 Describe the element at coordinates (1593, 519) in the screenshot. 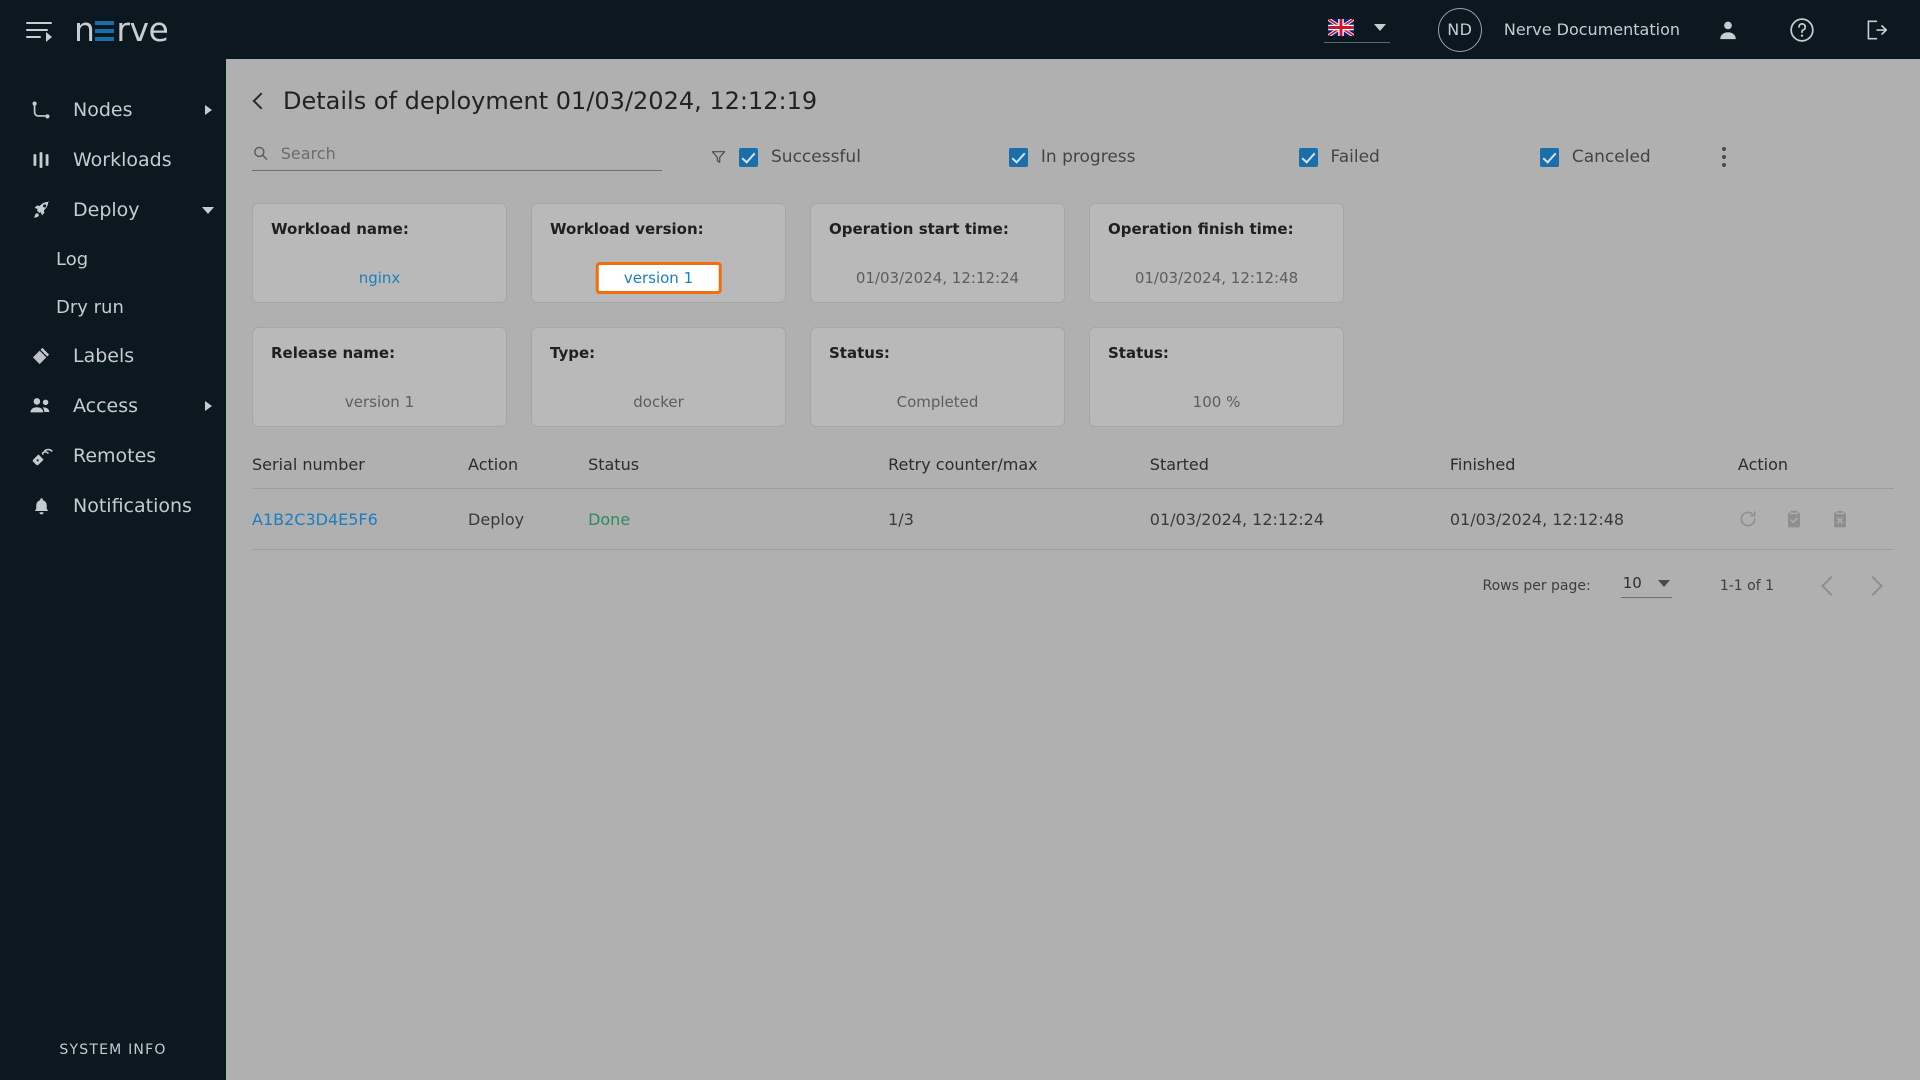

I see `cell-finished: 01/03/2024, 12:12:48` at that location.